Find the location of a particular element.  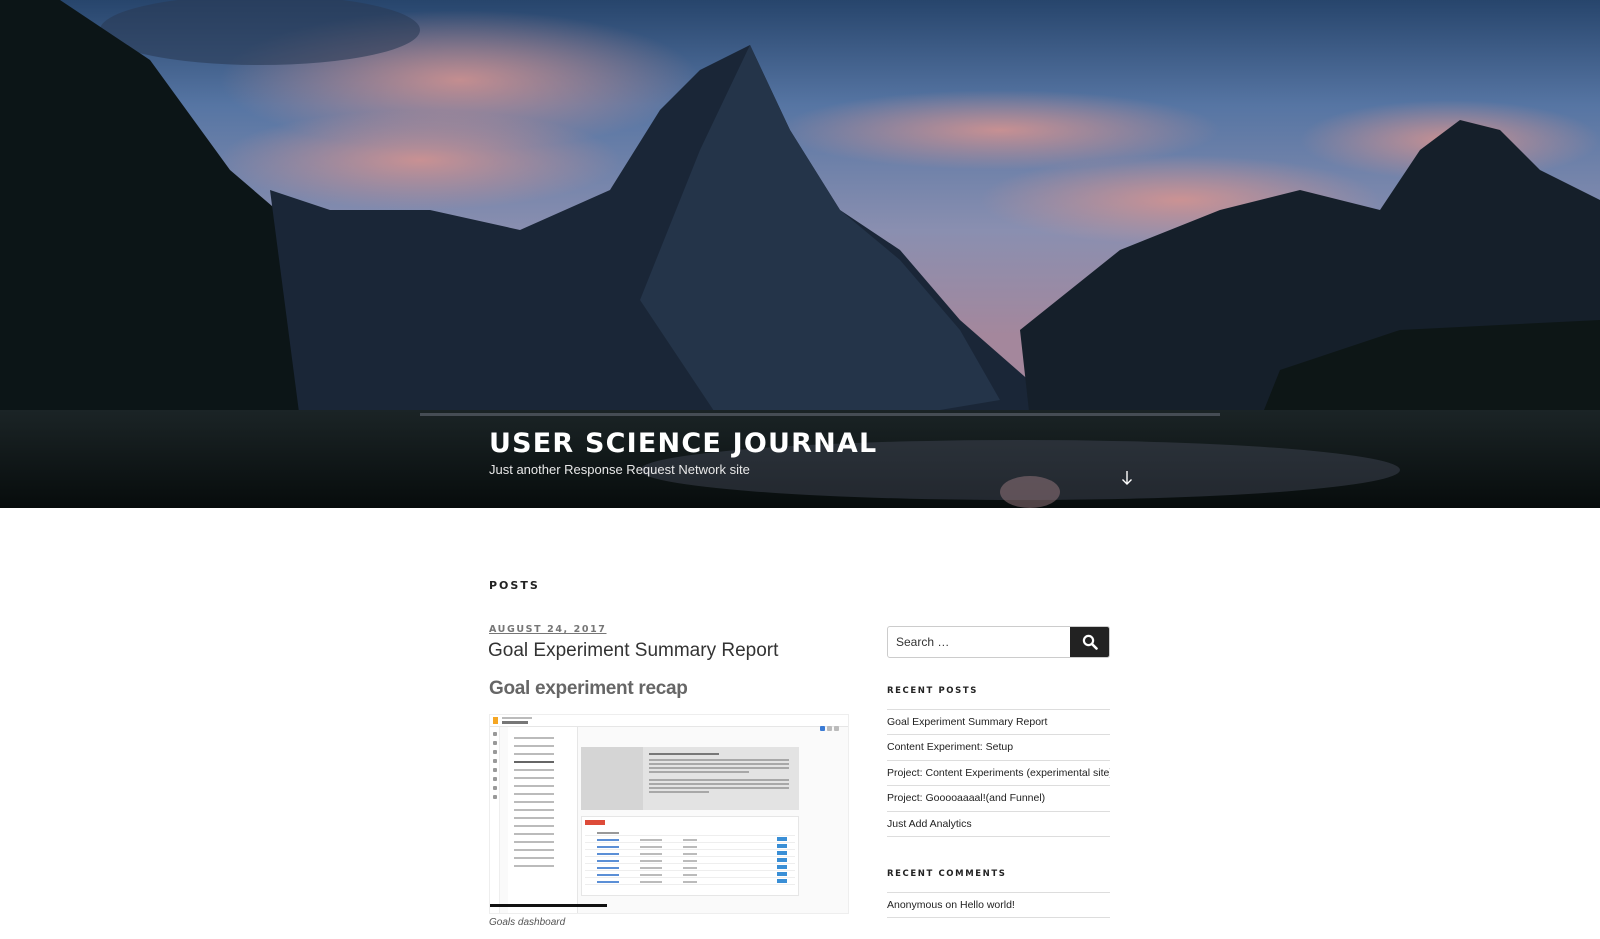

analytics-logo-icon is located at coordinates (495, 720).